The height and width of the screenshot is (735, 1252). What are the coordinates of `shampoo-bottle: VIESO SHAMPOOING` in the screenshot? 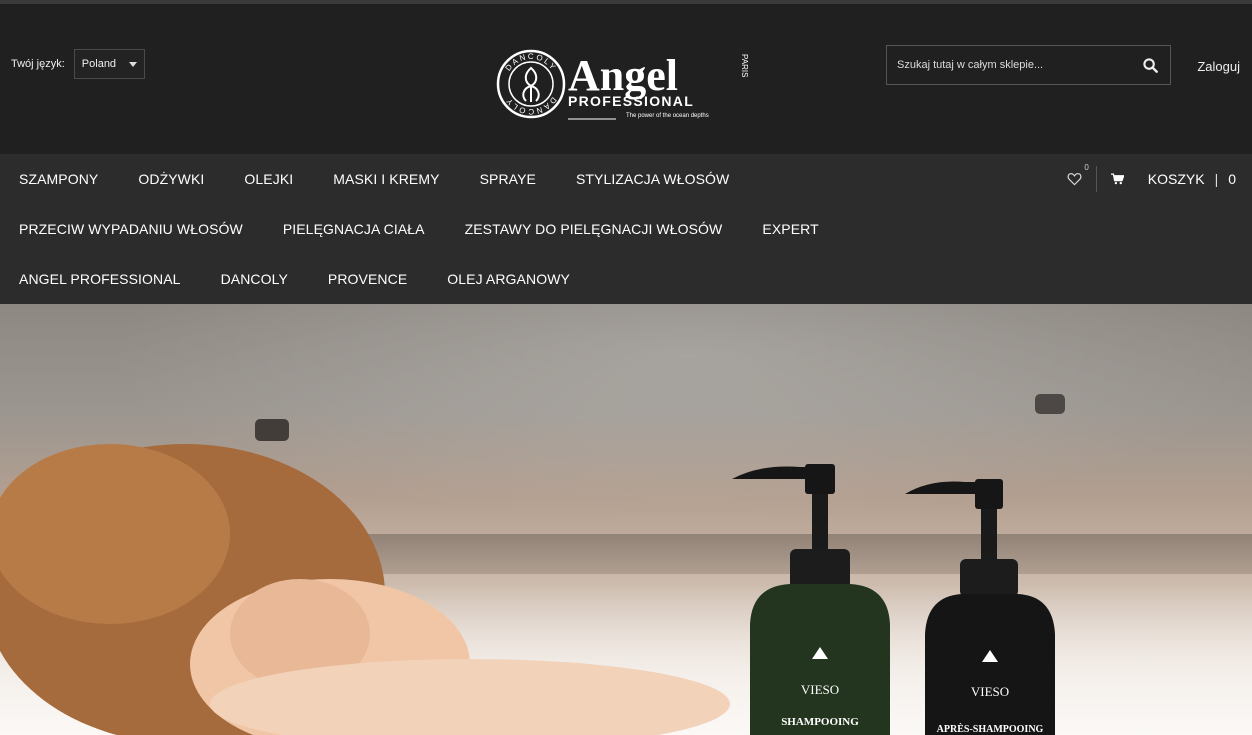 It's located at (811, 599).